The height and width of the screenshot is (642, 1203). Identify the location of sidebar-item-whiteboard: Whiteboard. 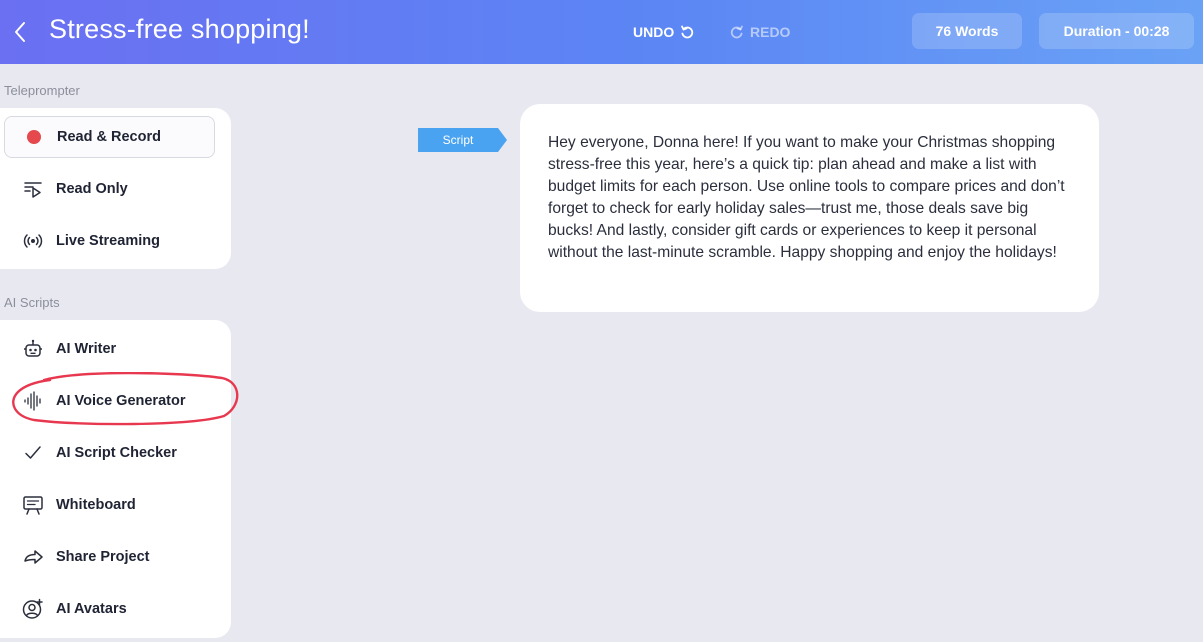
(109, 505).